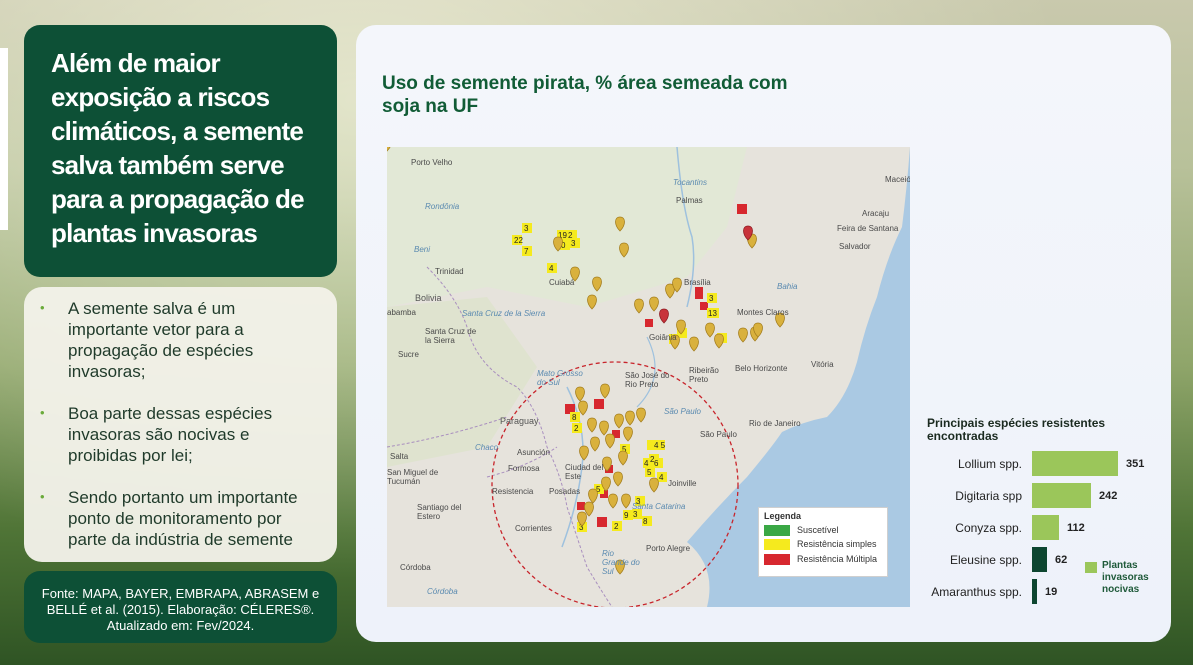 Image resolution: width=1193 pixels, height=665 pixels. What do you see at coordinates (428, 298) in the screenshot?
I see `map-label: Bolivia` at bounding box center [428, 298].